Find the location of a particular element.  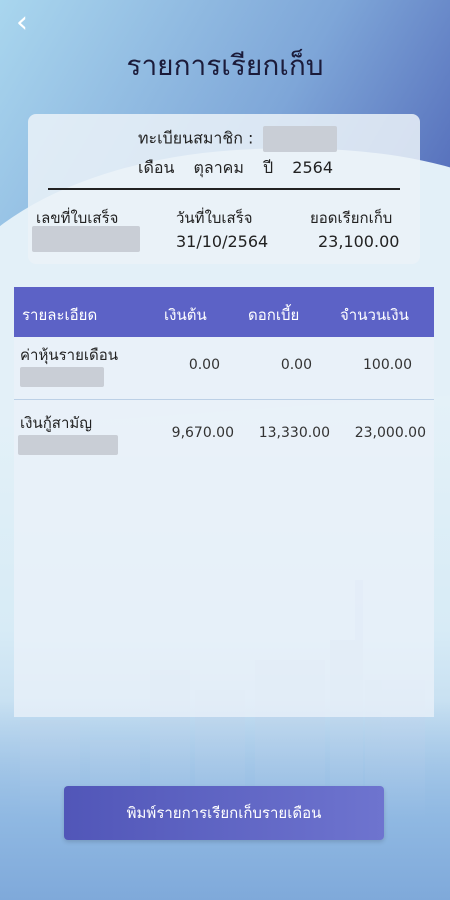

row-principal: 0.00 is located at coordinates (204, 365).